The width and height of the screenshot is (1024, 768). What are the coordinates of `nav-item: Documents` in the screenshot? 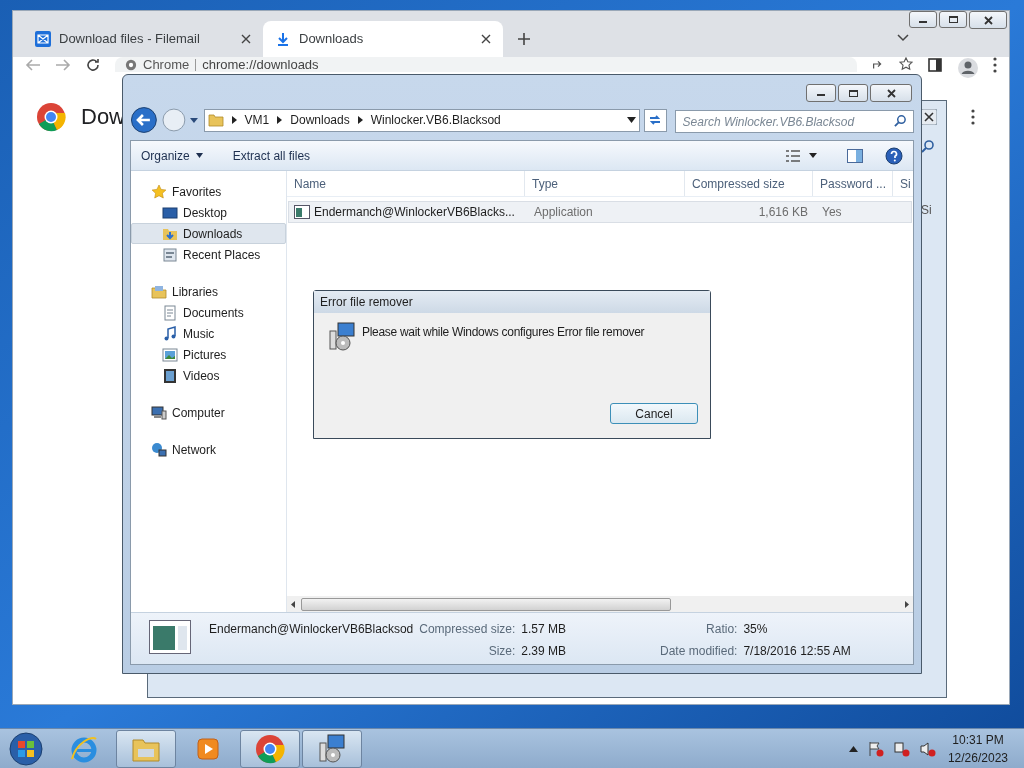 It's located at (208, 312).